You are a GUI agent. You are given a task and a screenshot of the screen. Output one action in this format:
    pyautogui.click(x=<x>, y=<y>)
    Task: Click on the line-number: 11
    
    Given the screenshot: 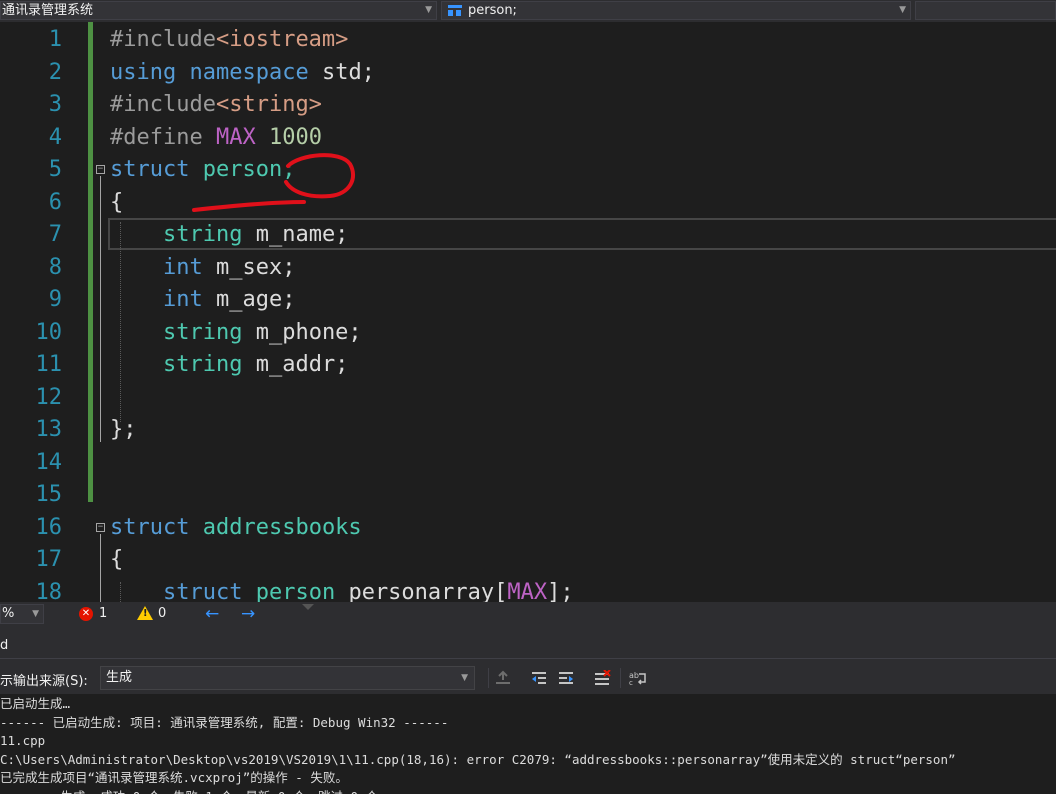 What is the action you would take?
    pyautogui.click(x=49, y=364)
    